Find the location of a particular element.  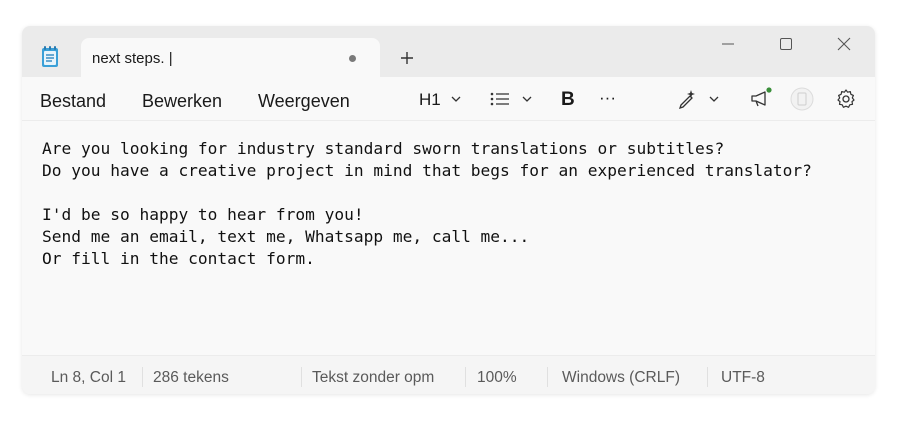

heading-dropdown-label: H1 is located at coordinates (430, 100).